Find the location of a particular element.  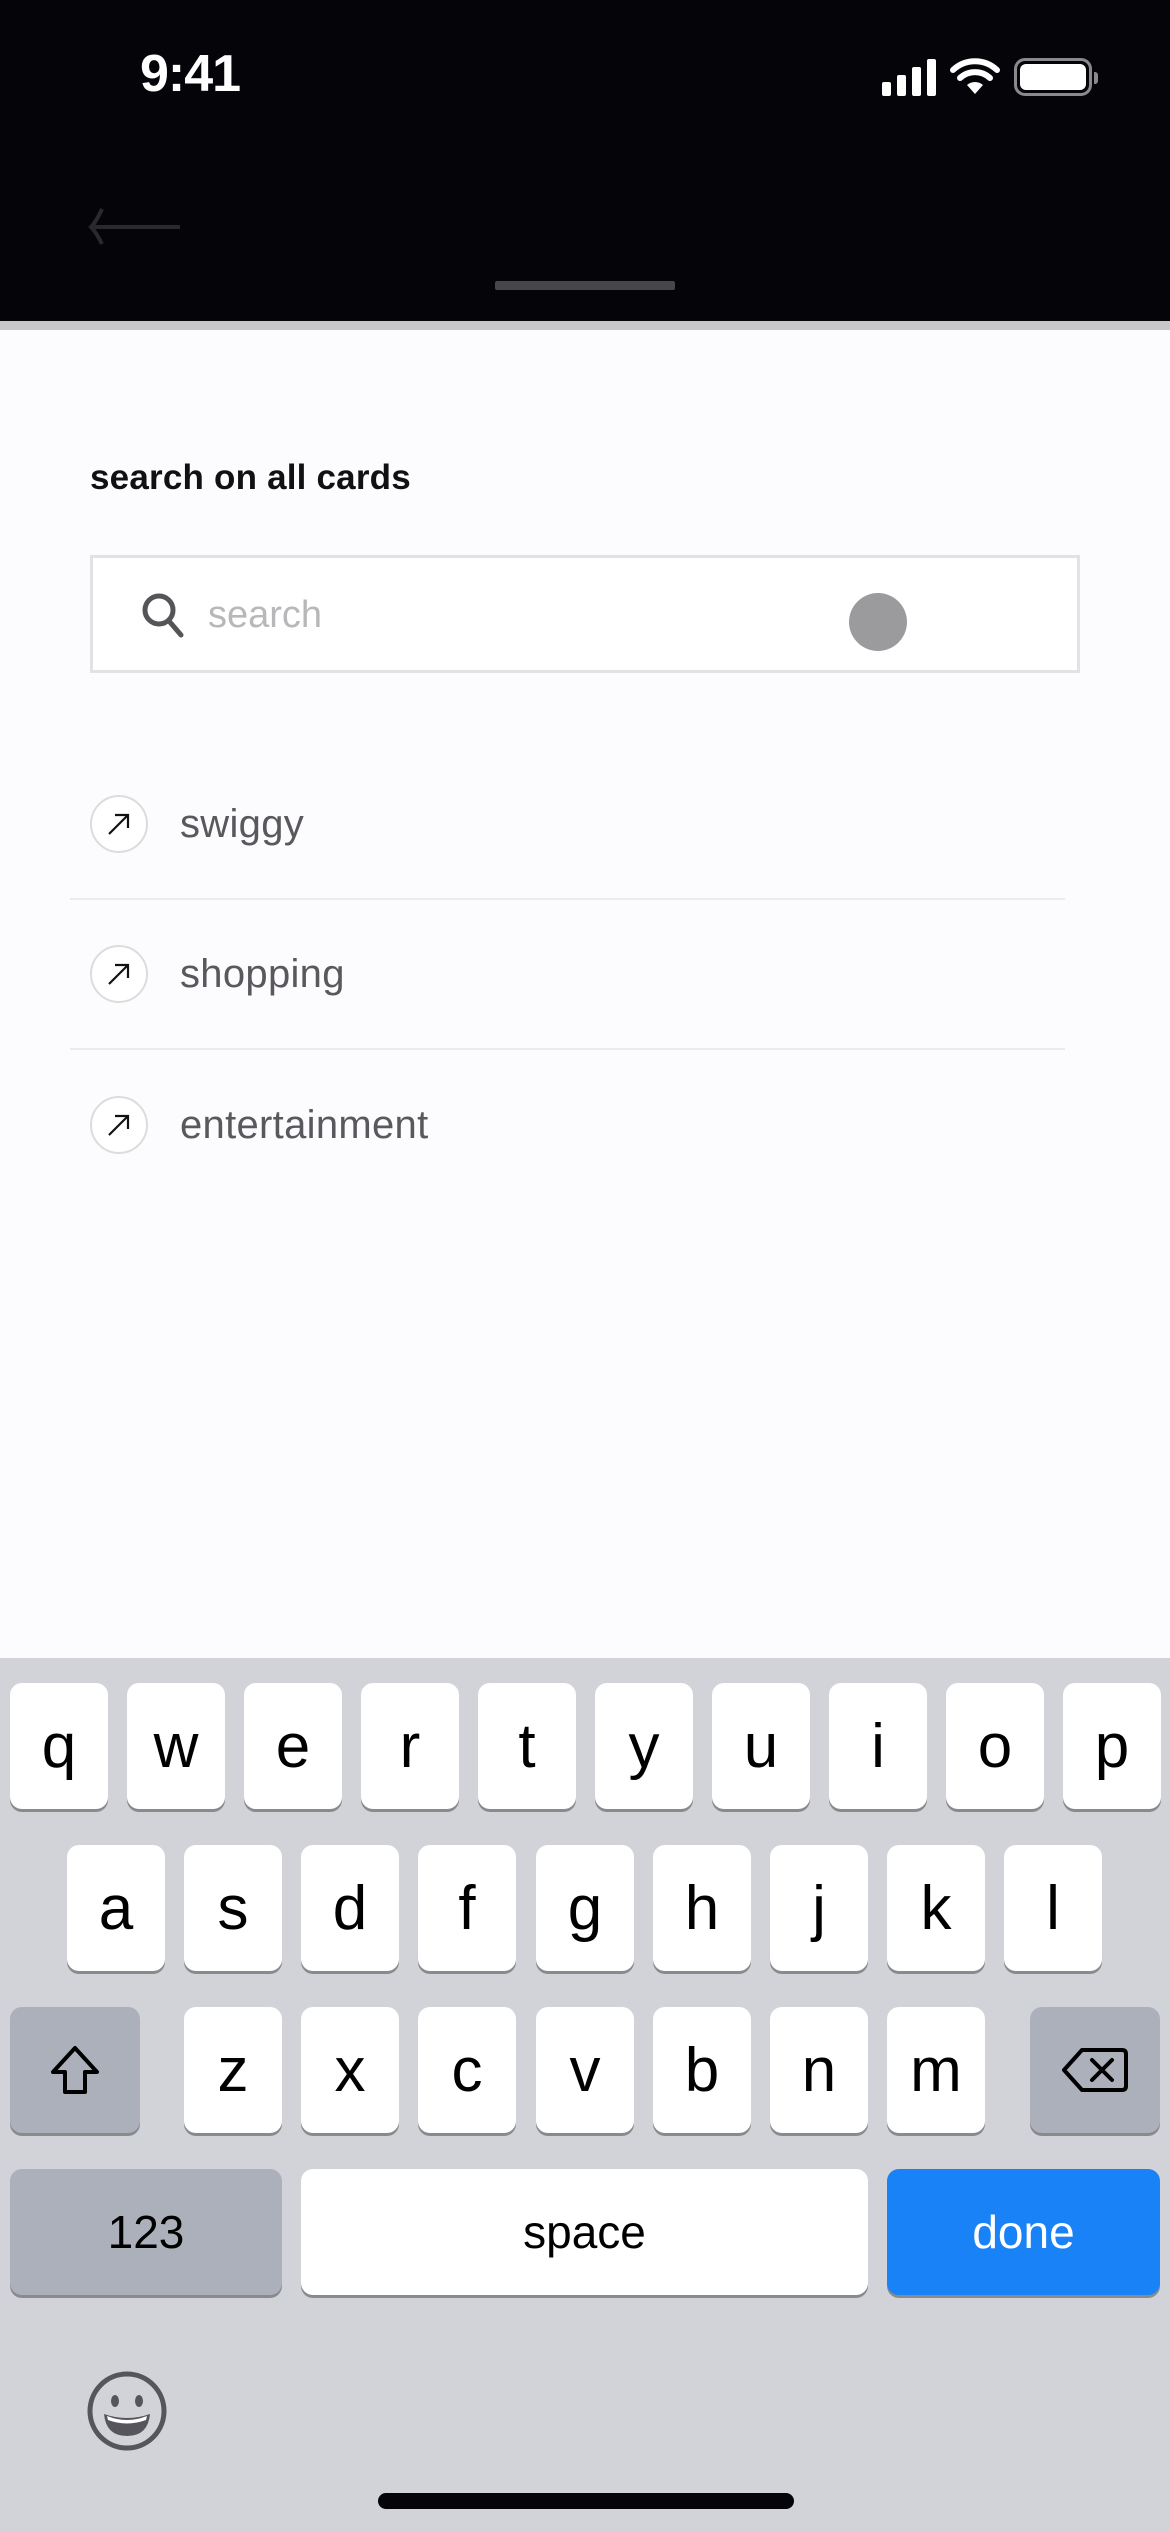

key-i: i is located at coordinates (878, 1746).